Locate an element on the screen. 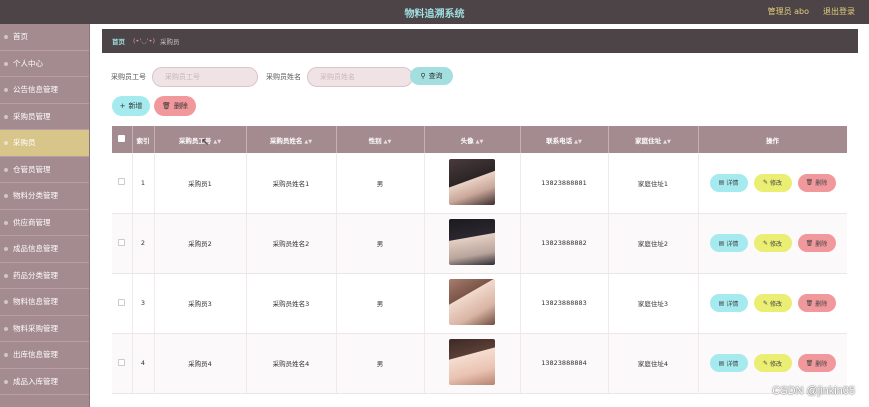 The image size is (869, 407). sidebar-item-label: 物料采购管理 is located at coordinates (35, 328).